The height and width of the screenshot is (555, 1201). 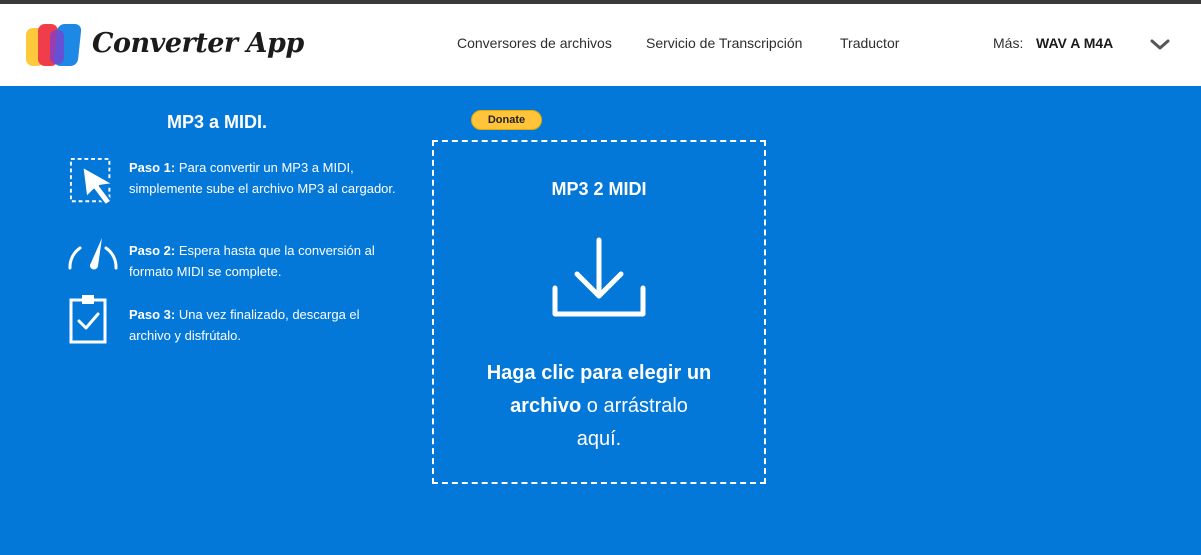 What do you see at coordinates (92, 182) in the screenshot?
I see `cursor-select-icon` at bounding box center [92, 182].